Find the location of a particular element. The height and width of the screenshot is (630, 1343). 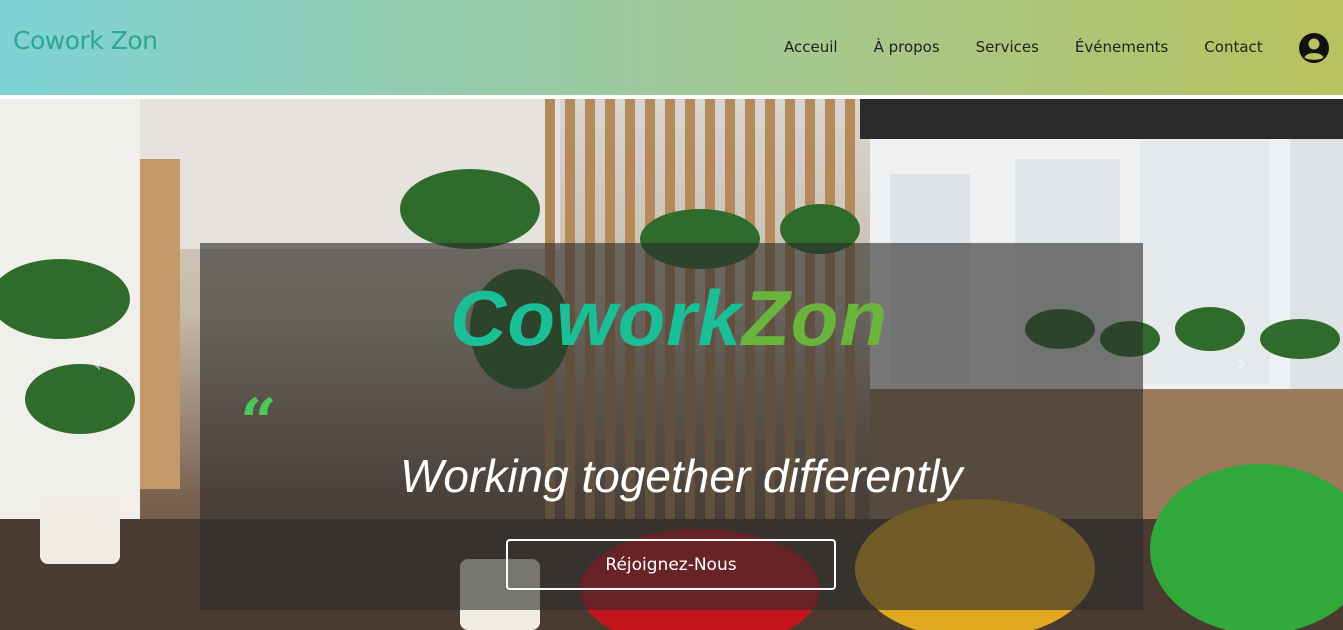

hero-logo-part1: Cowork is located at coordinates (596, 318).